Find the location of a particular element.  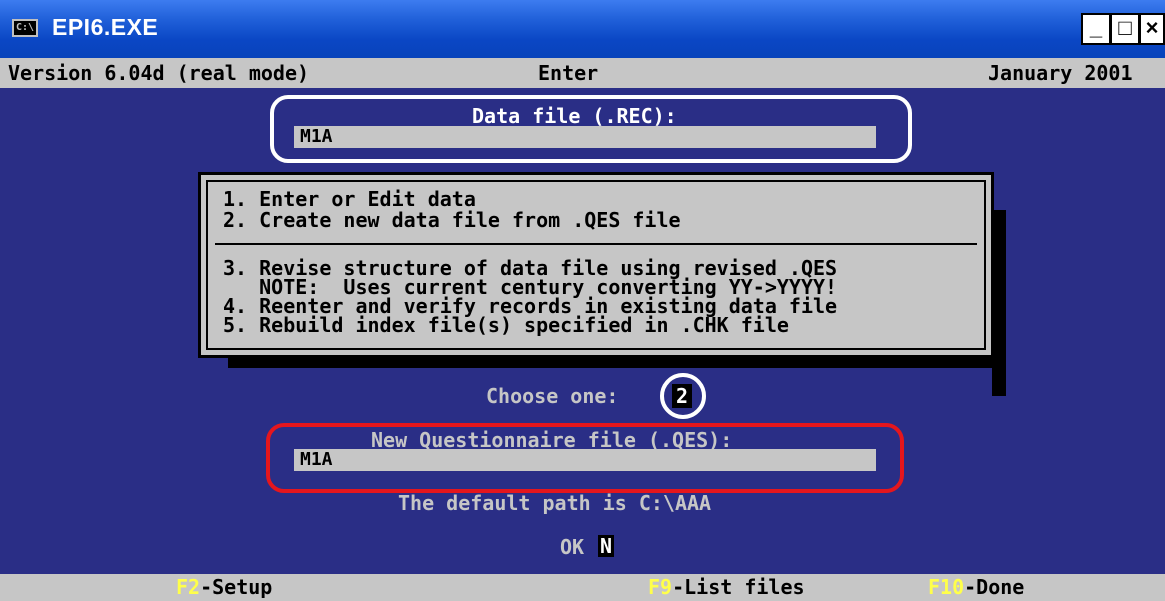

title-bar: C:\ EPI6.EXE _ □ × is located at coordinates (582, 29).